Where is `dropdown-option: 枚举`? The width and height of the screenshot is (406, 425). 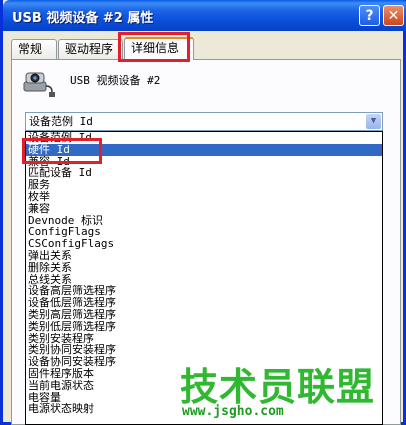 dropdown-option: 枚举 is located at coordinates (204, 197).